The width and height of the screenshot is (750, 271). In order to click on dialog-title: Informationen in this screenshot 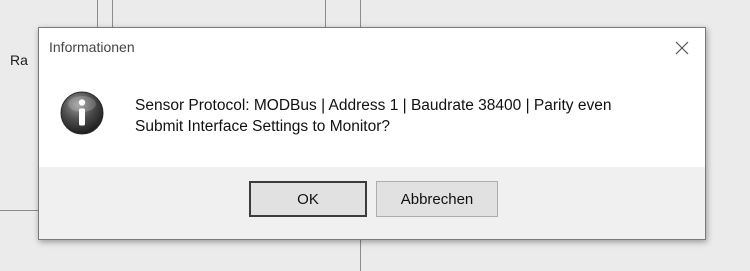, I will do `click(92, 47)`.